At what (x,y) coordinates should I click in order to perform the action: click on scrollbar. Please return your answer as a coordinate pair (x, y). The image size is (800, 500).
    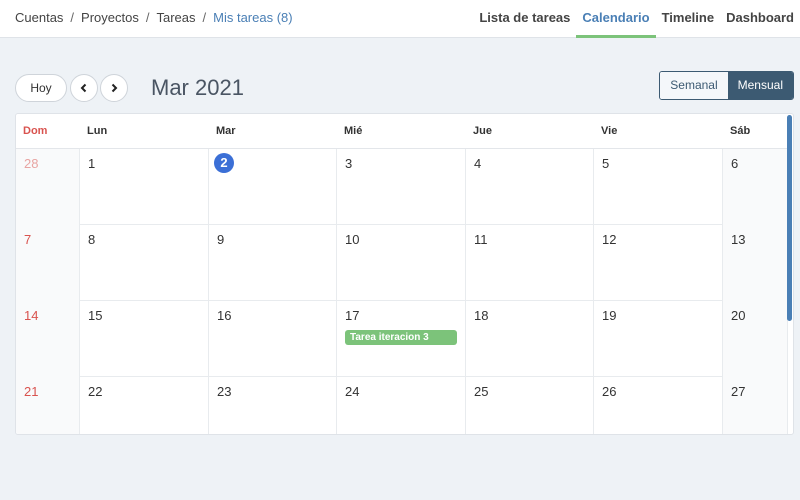
    Looking at the image, I should click on (789, 218).